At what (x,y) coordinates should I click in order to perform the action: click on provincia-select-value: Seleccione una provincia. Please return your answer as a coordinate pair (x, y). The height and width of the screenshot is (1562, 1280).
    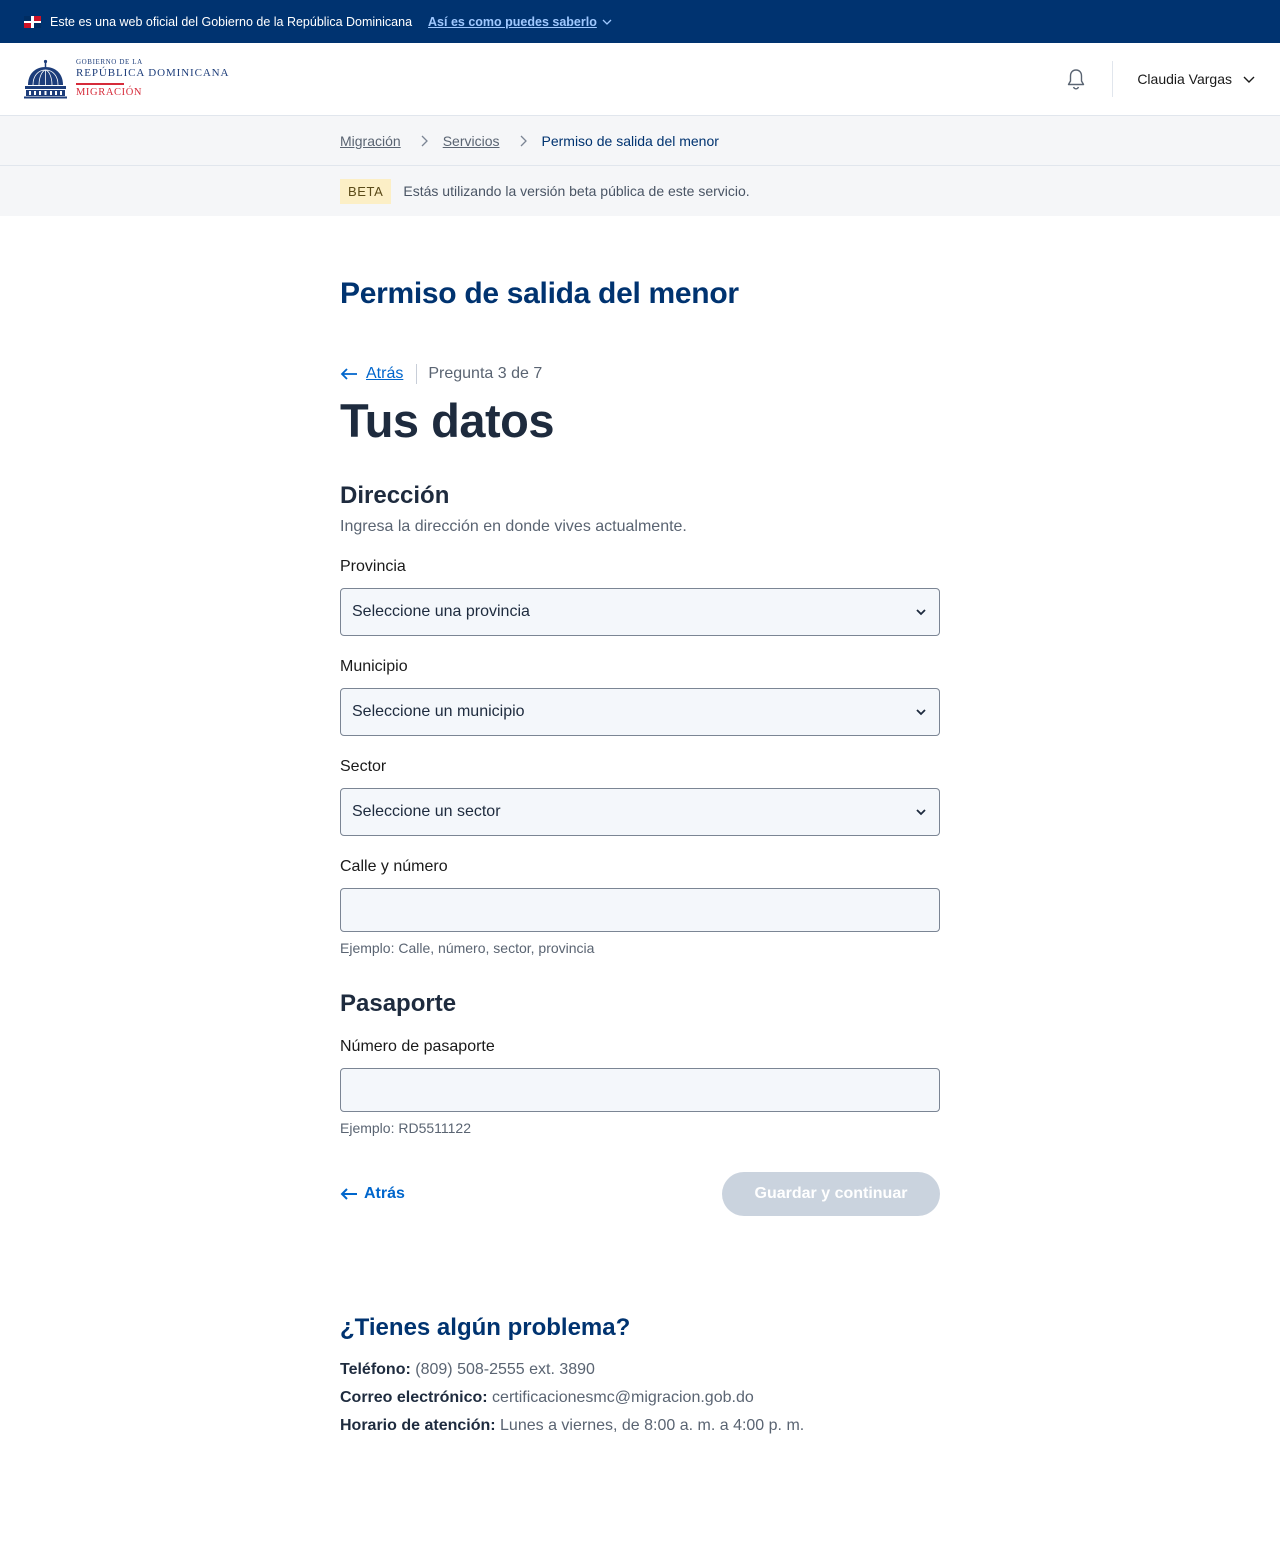
    Looking at the image, I should click on (441, 611).